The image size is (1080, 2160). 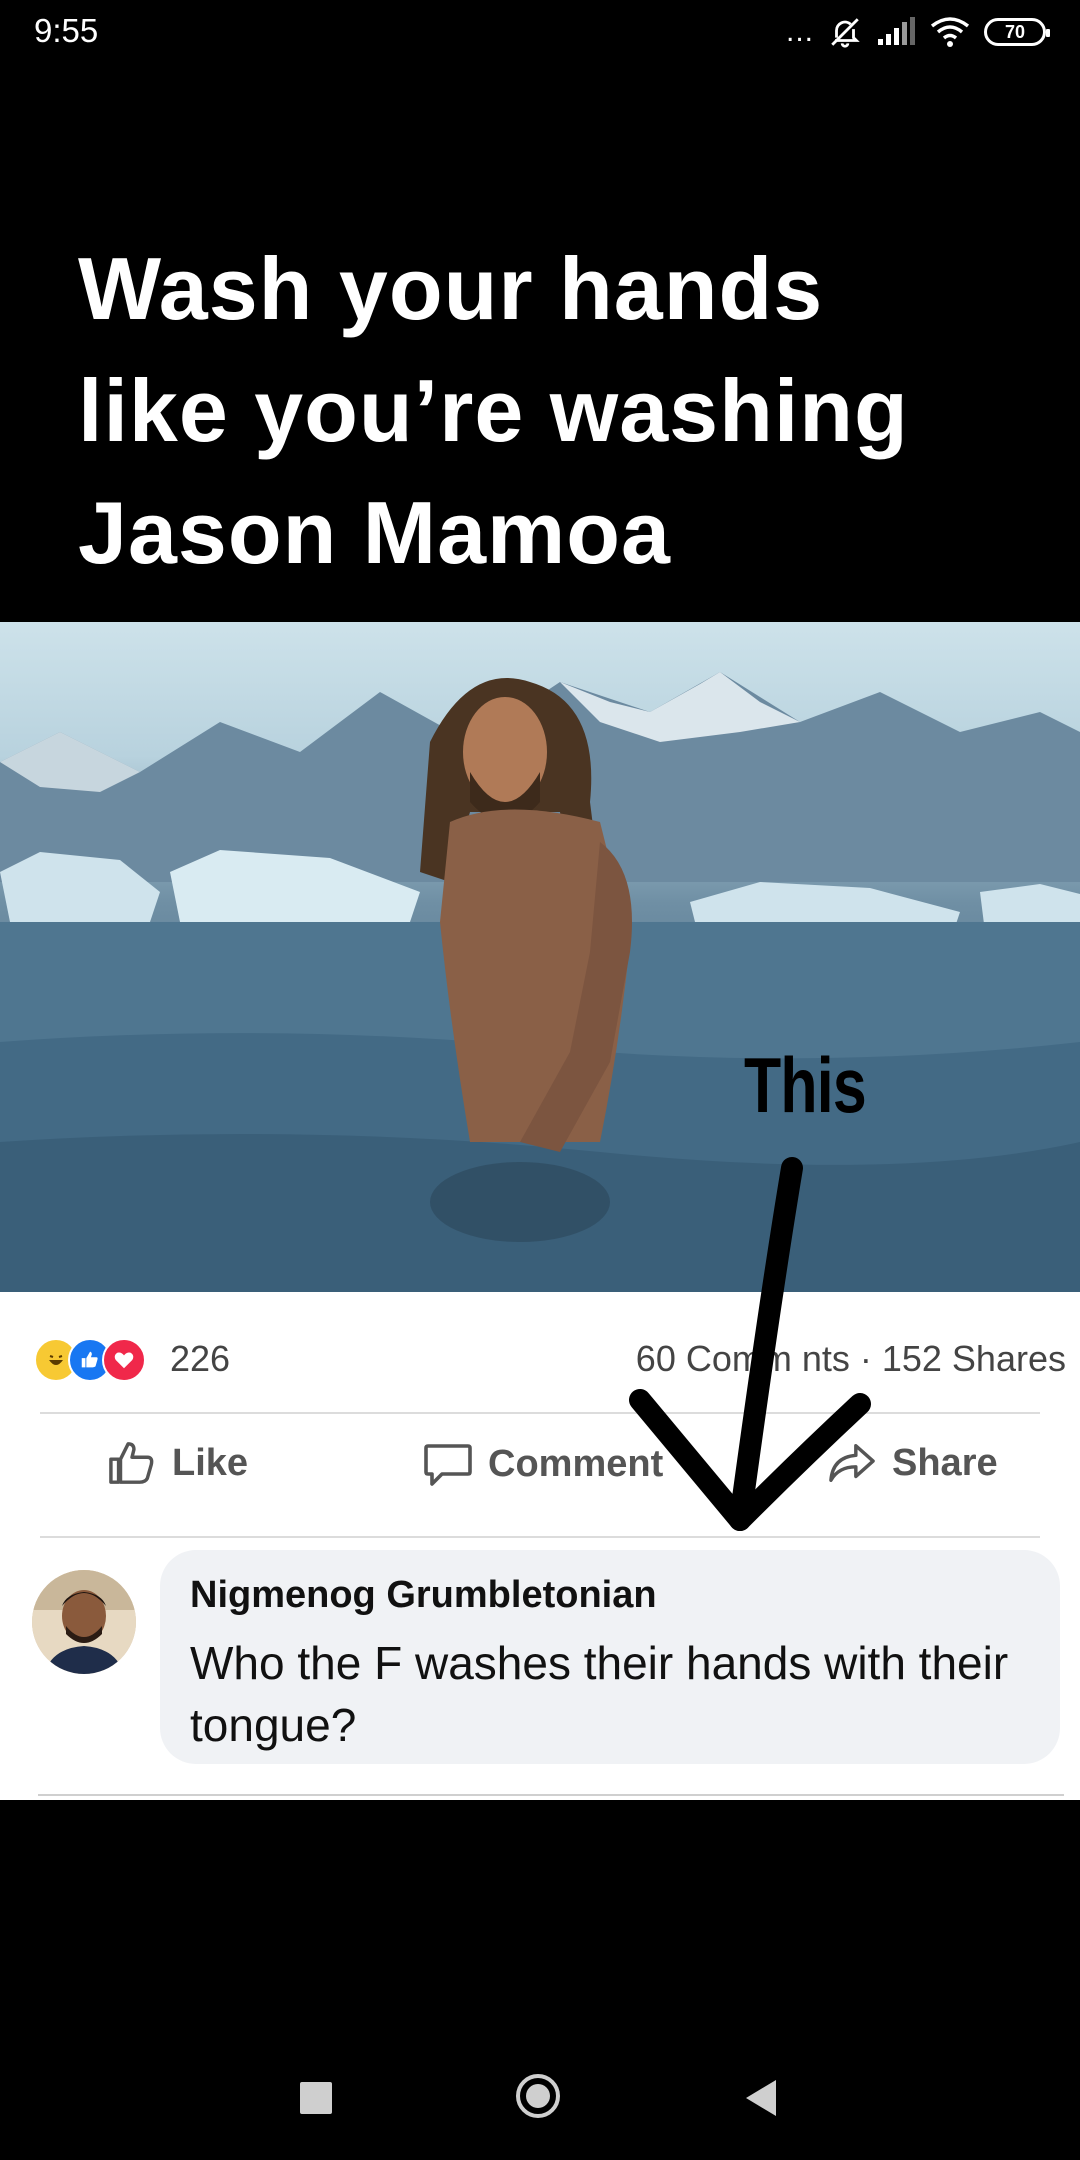 I want to click on reactions-row: 226 60 Comm nts · 152 Shares, so click(x=540, y=1358).